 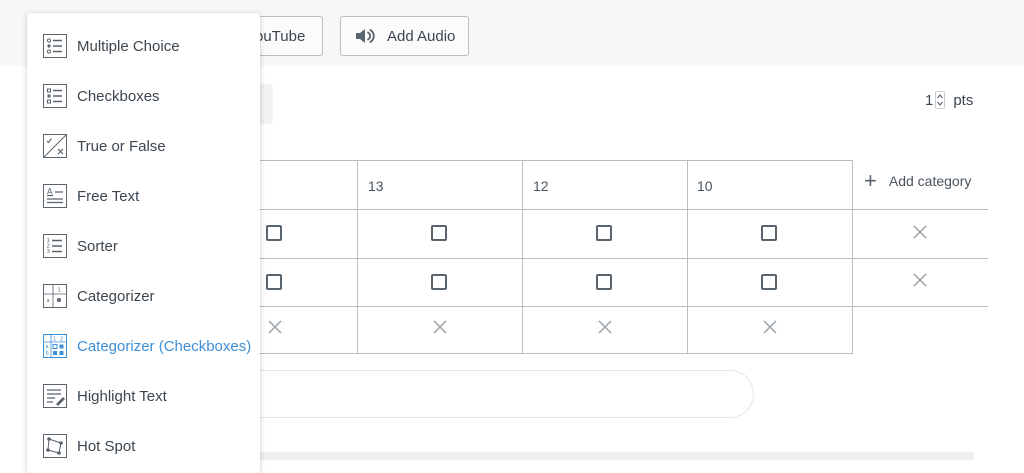 I want to click on checkboxes-icon, so click(x=55, y=96).